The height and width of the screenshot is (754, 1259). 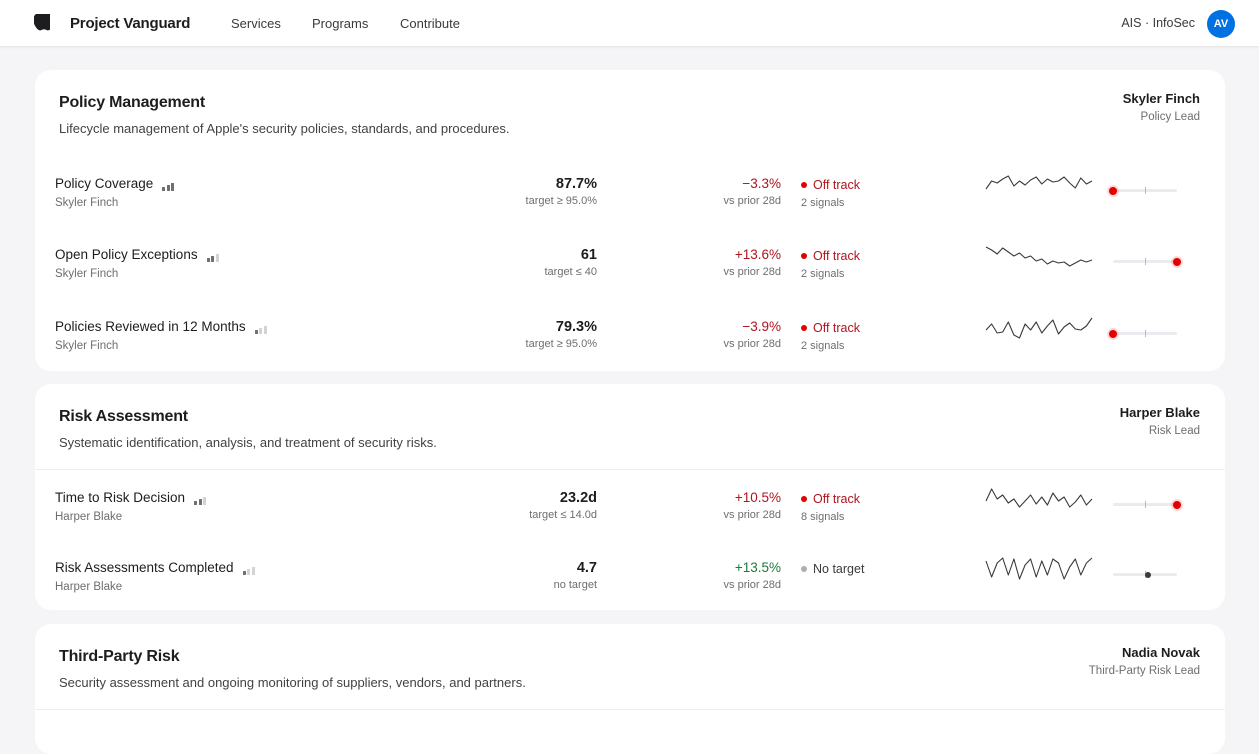 I want to click on metric-name-label: Policy Coverage, so click(x=104, y=183).